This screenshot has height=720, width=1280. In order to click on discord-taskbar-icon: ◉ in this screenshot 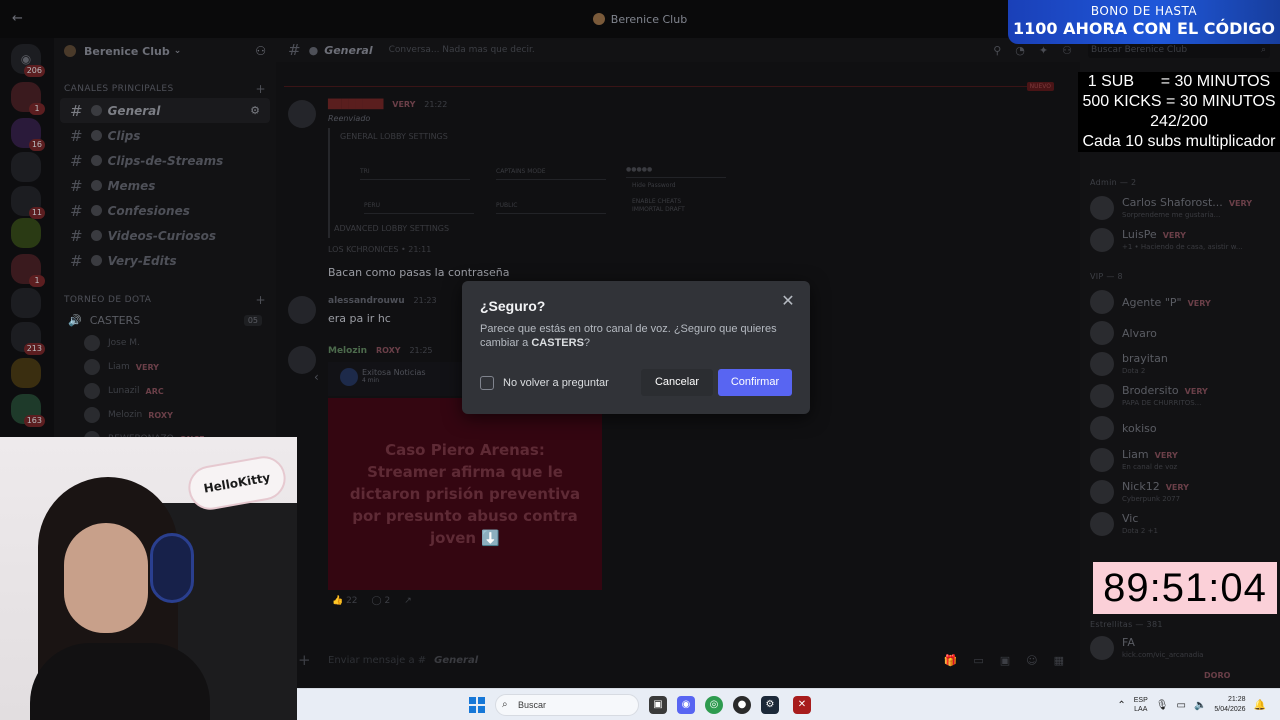, I will do `click(686, 705)`.